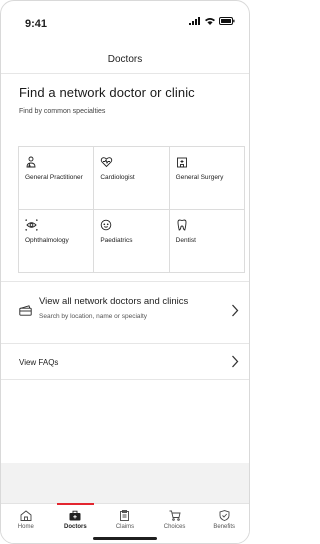 This screenshot has width=320, height=544. Describe the element at coordinates (106, 225) in the screenshot. I see `baby-face-icon` at that location.